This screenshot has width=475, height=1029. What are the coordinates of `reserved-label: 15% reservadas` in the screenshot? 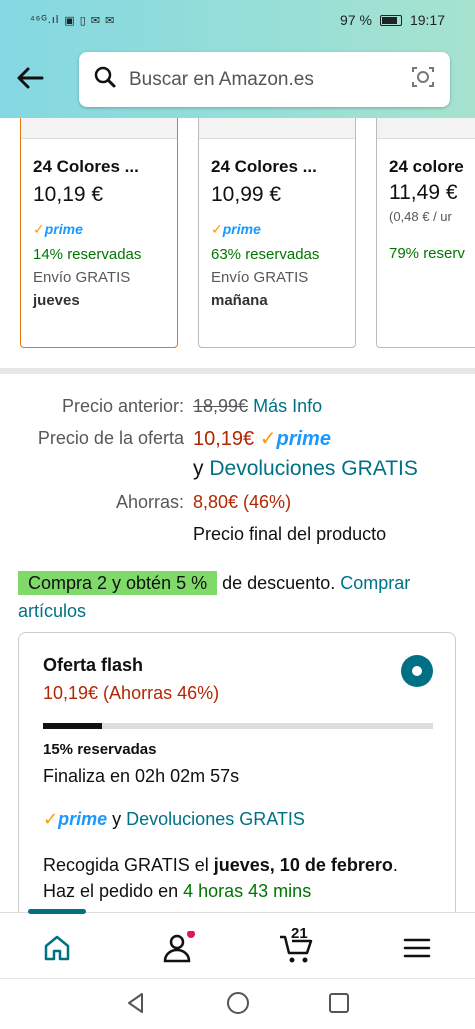 It's located at (100, 749).